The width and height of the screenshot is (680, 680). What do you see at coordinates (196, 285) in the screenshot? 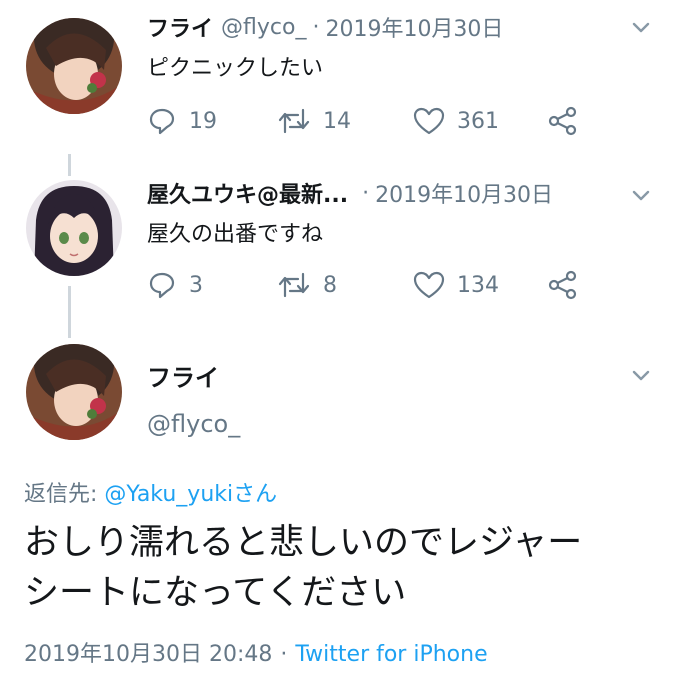
I see `reply-count: 3` at bounding box center [196, 285].